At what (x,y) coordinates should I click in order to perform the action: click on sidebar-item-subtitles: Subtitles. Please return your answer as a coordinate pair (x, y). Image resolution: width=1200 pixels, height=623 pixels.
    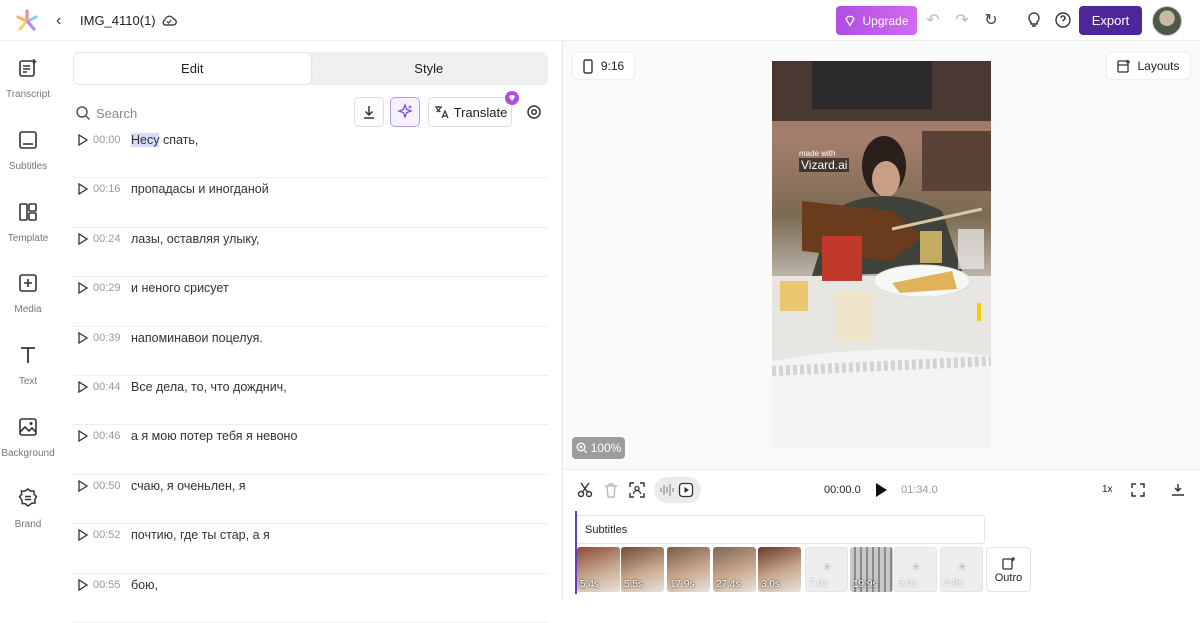
    Looking at the image, I should click on (28, 159).